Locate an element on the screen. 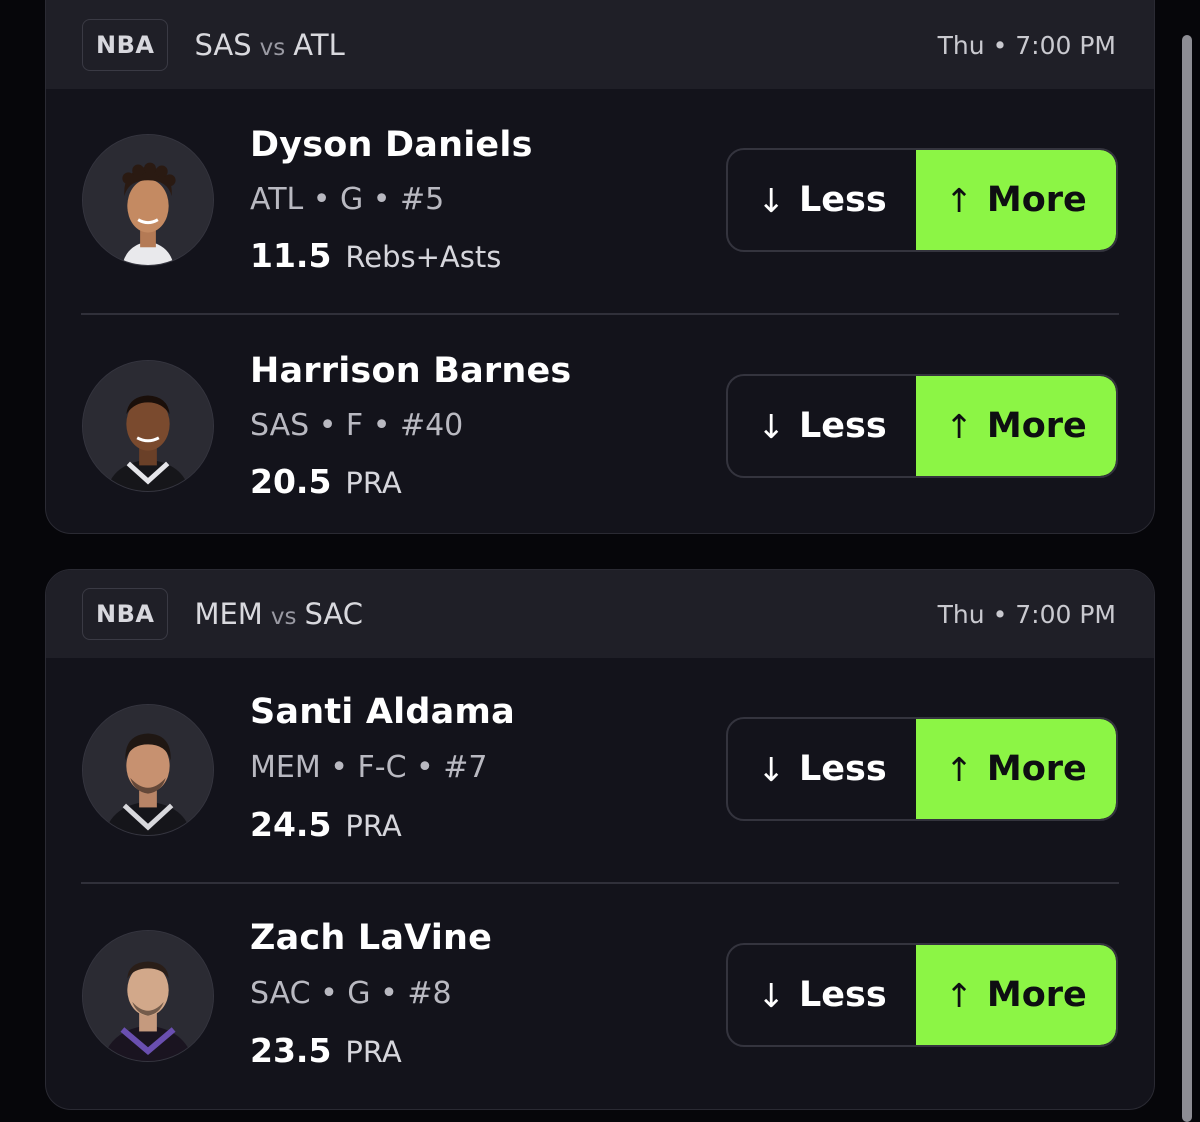 This screenshot has width=1200, height=1122. matchup: SAS vs ATL is located at coordinates (269, 45).